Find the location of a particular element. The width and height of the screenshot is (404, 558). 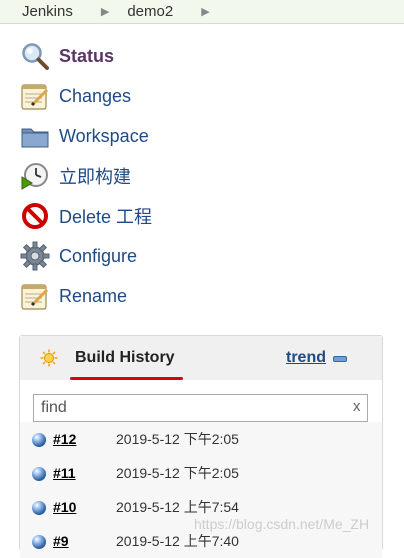

menu-item-build-now: 立即构建 is located at coordinates (86, 176).